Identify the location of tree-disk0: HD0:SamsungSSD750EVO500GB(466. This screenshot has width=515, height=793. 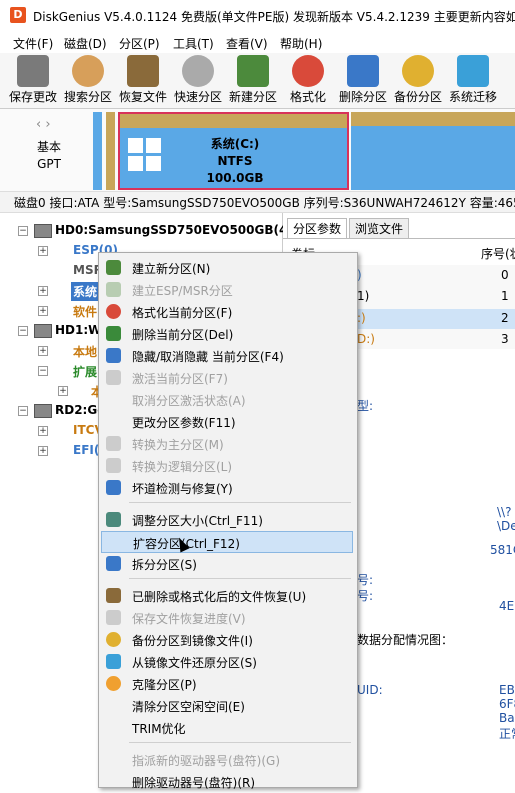
(179, 230).